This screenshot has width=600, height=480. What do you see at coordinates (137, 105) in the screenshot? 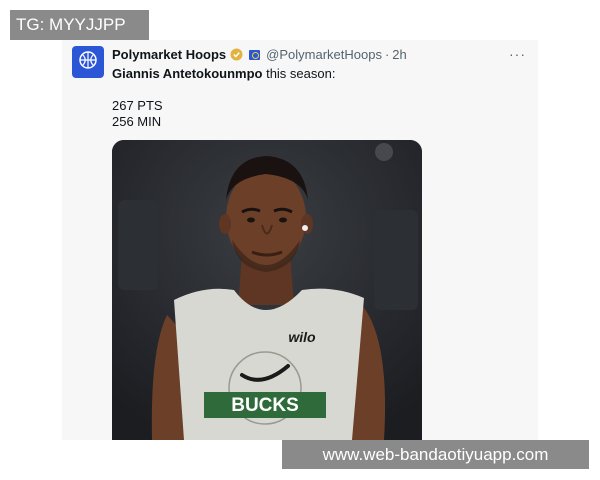
I see `stat-points: 267 PTS` at bounding box center [137, 105].